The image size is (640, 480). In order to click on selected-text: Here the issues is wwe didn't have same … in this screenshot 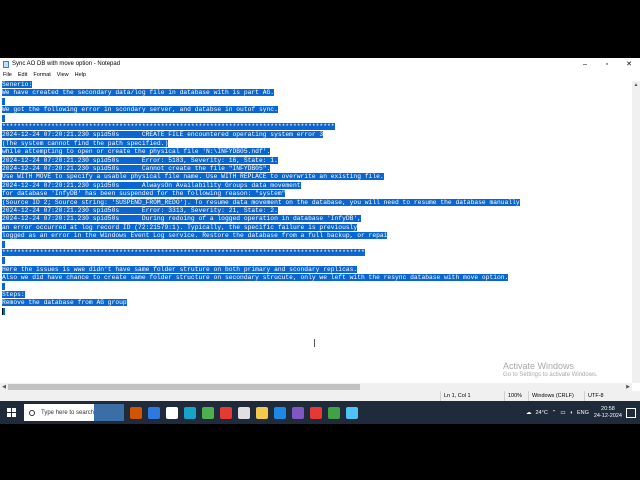, I will do `click(180, 269)`.